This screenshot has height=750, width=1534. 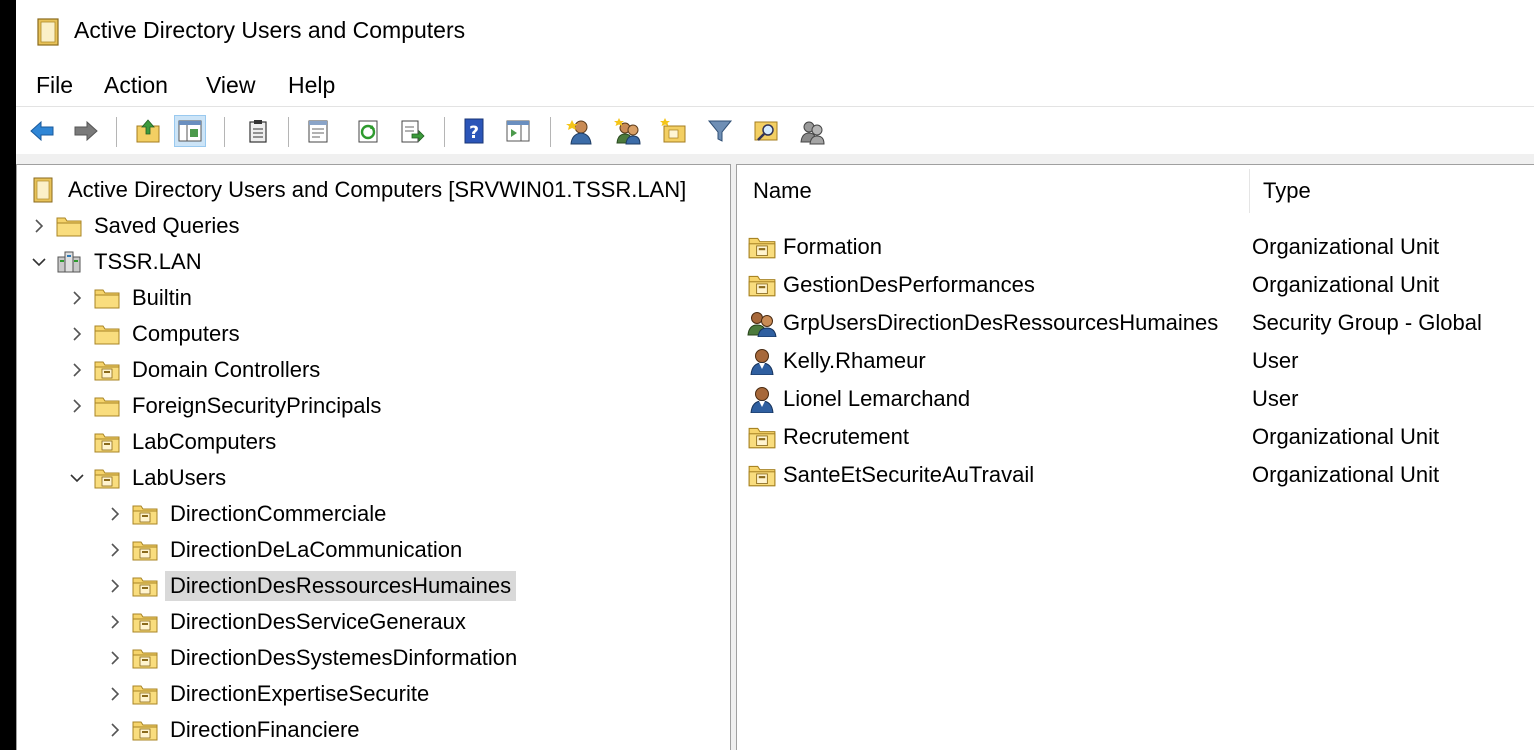 I want to click on list-item-name: GestionDesPerformances, so click(x=909, y=284).